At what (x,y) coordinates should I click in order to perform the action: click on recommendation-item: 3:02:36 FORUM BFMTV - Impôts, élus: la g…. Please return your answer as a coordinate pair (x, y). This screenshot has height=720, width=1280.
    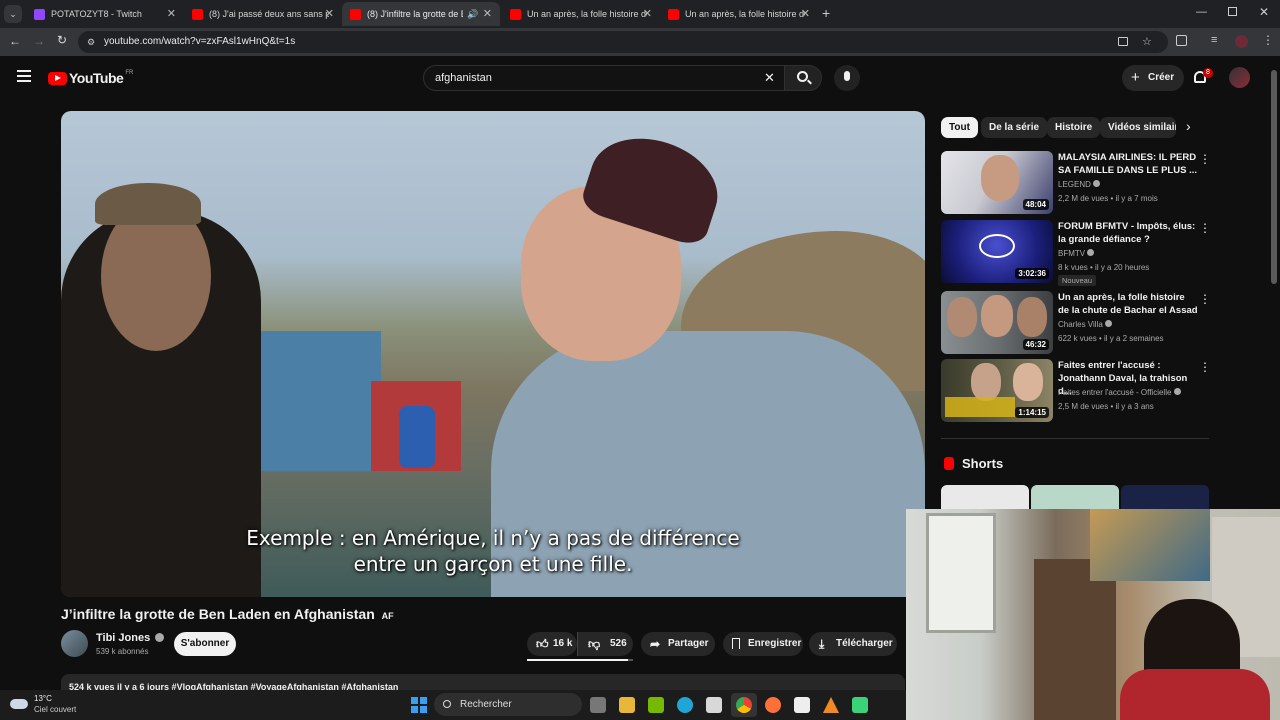
    Looking at the image, I should click on (1076, 253).